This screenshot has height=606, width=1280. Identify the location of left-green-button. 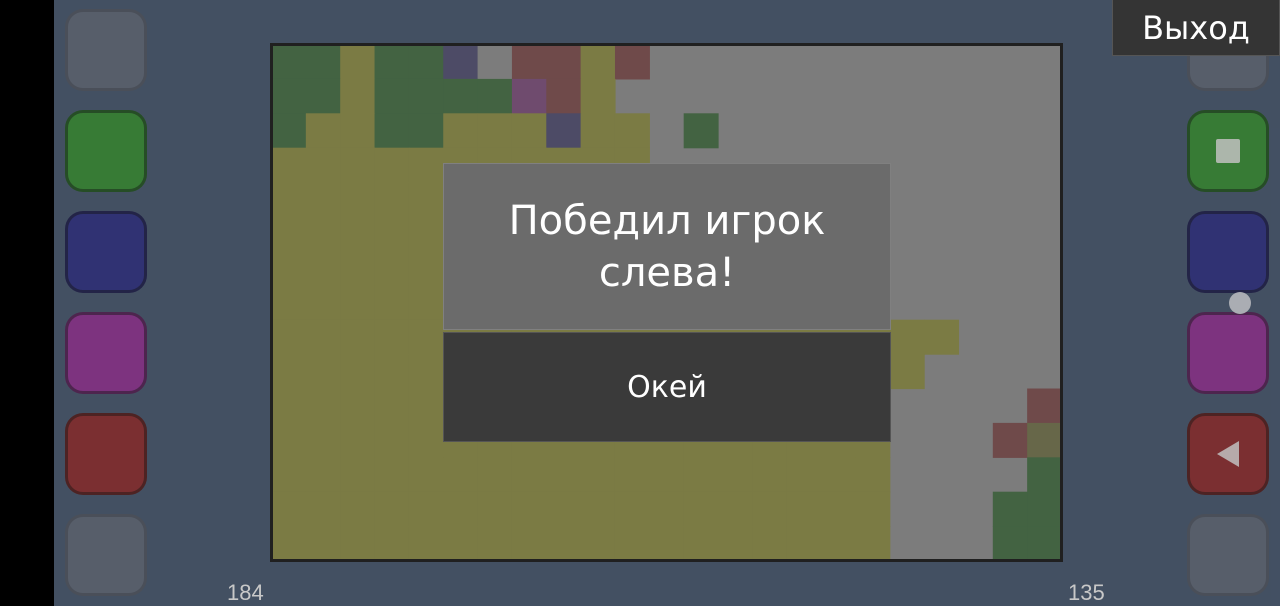
(106, 151).